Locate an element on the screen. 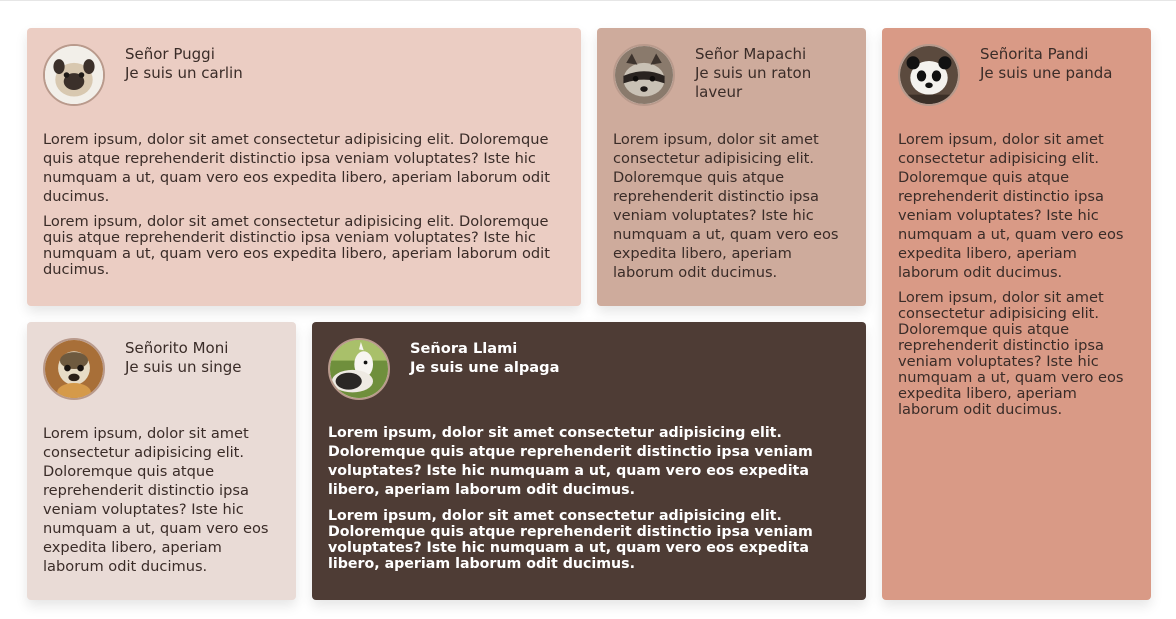  card-meta: Señor Puggi Je suis un carlin is located at coordinates (184, 64).